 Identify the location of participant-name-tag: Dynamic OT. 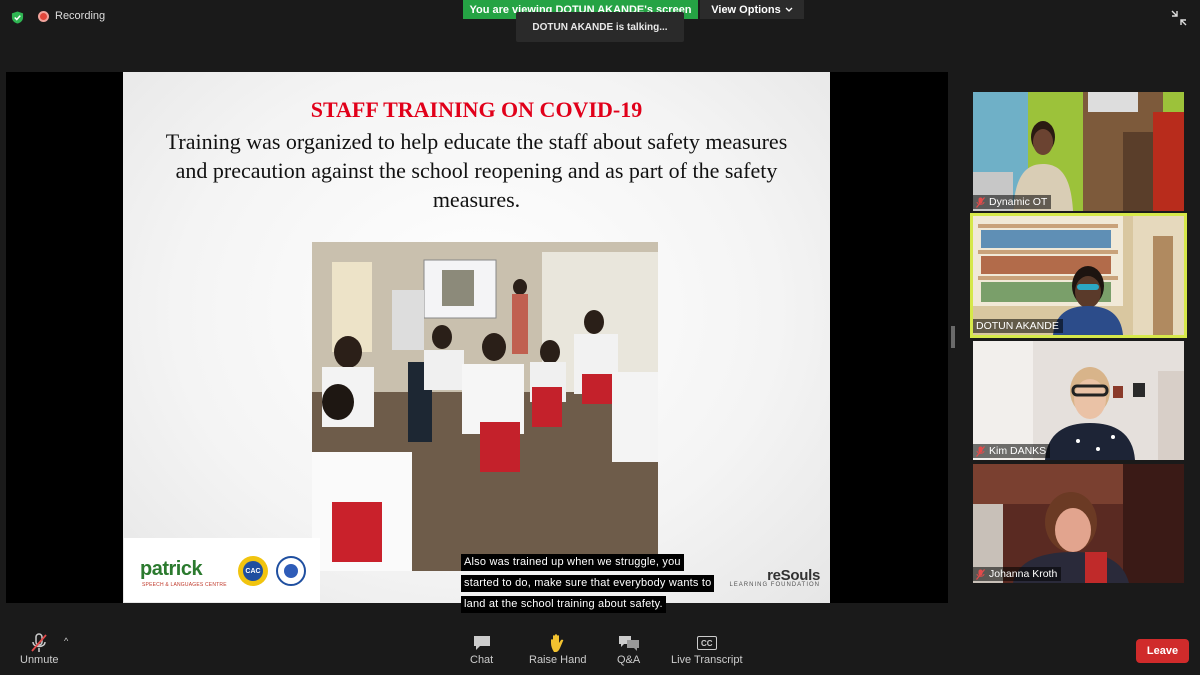
(1012, 202).